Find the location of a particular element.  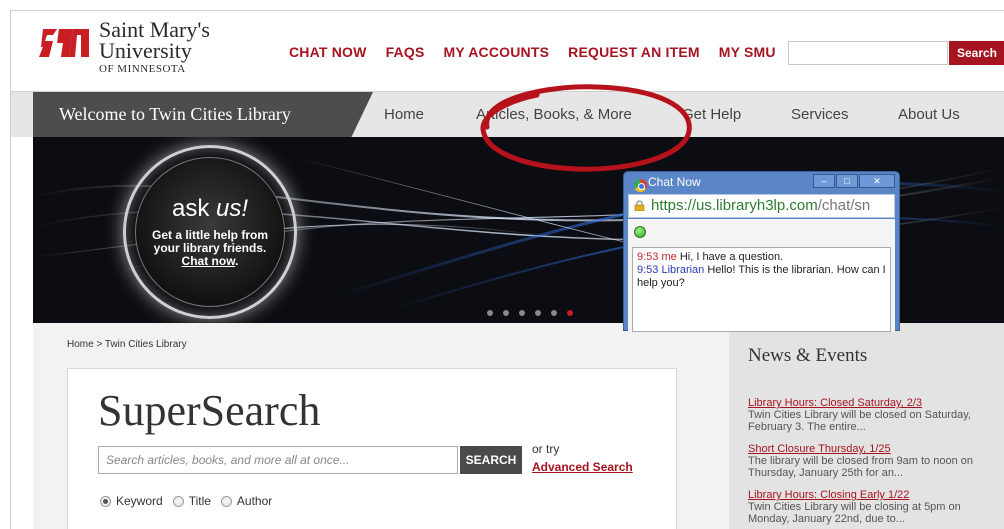

logo-line-2: University is located at coordinates (145, 50).